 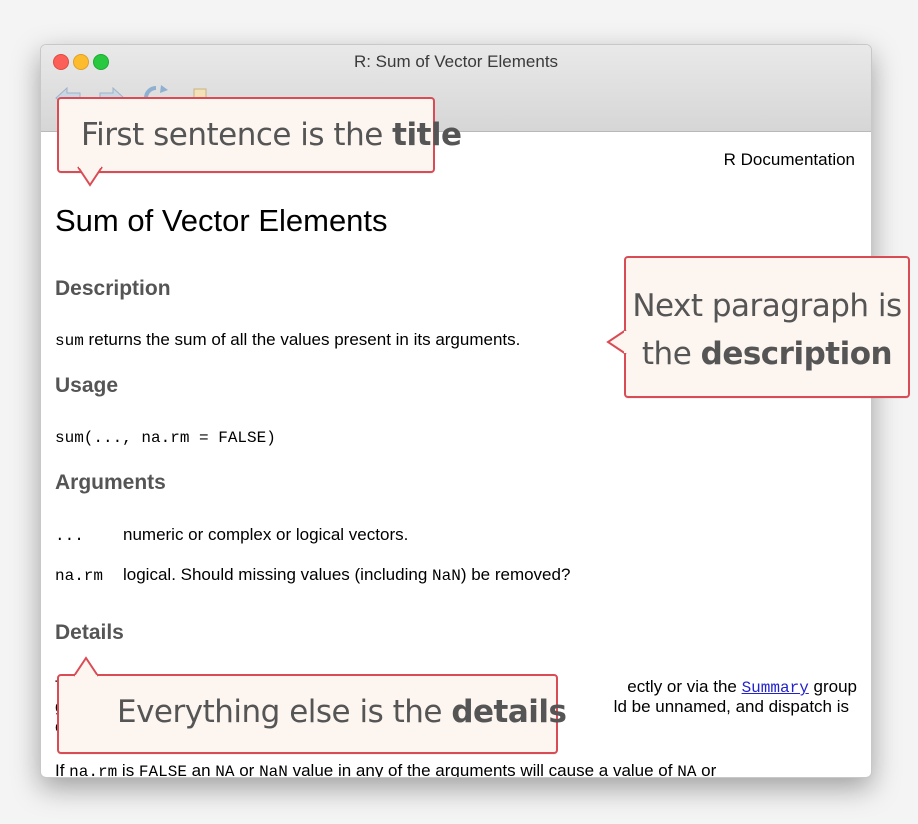 I want to click on details-fragment: ld be unnamed, and dispatch is, so click(x=731, y=706).